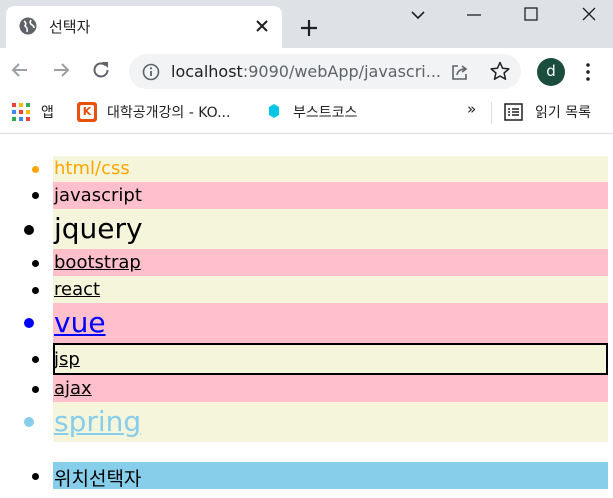 The height and width of the screenshot is (498, 613). What do you see at coordinates (491, 113) in the screenshot?
I see `bookmarks-divider` at bounding box center [491, 113].